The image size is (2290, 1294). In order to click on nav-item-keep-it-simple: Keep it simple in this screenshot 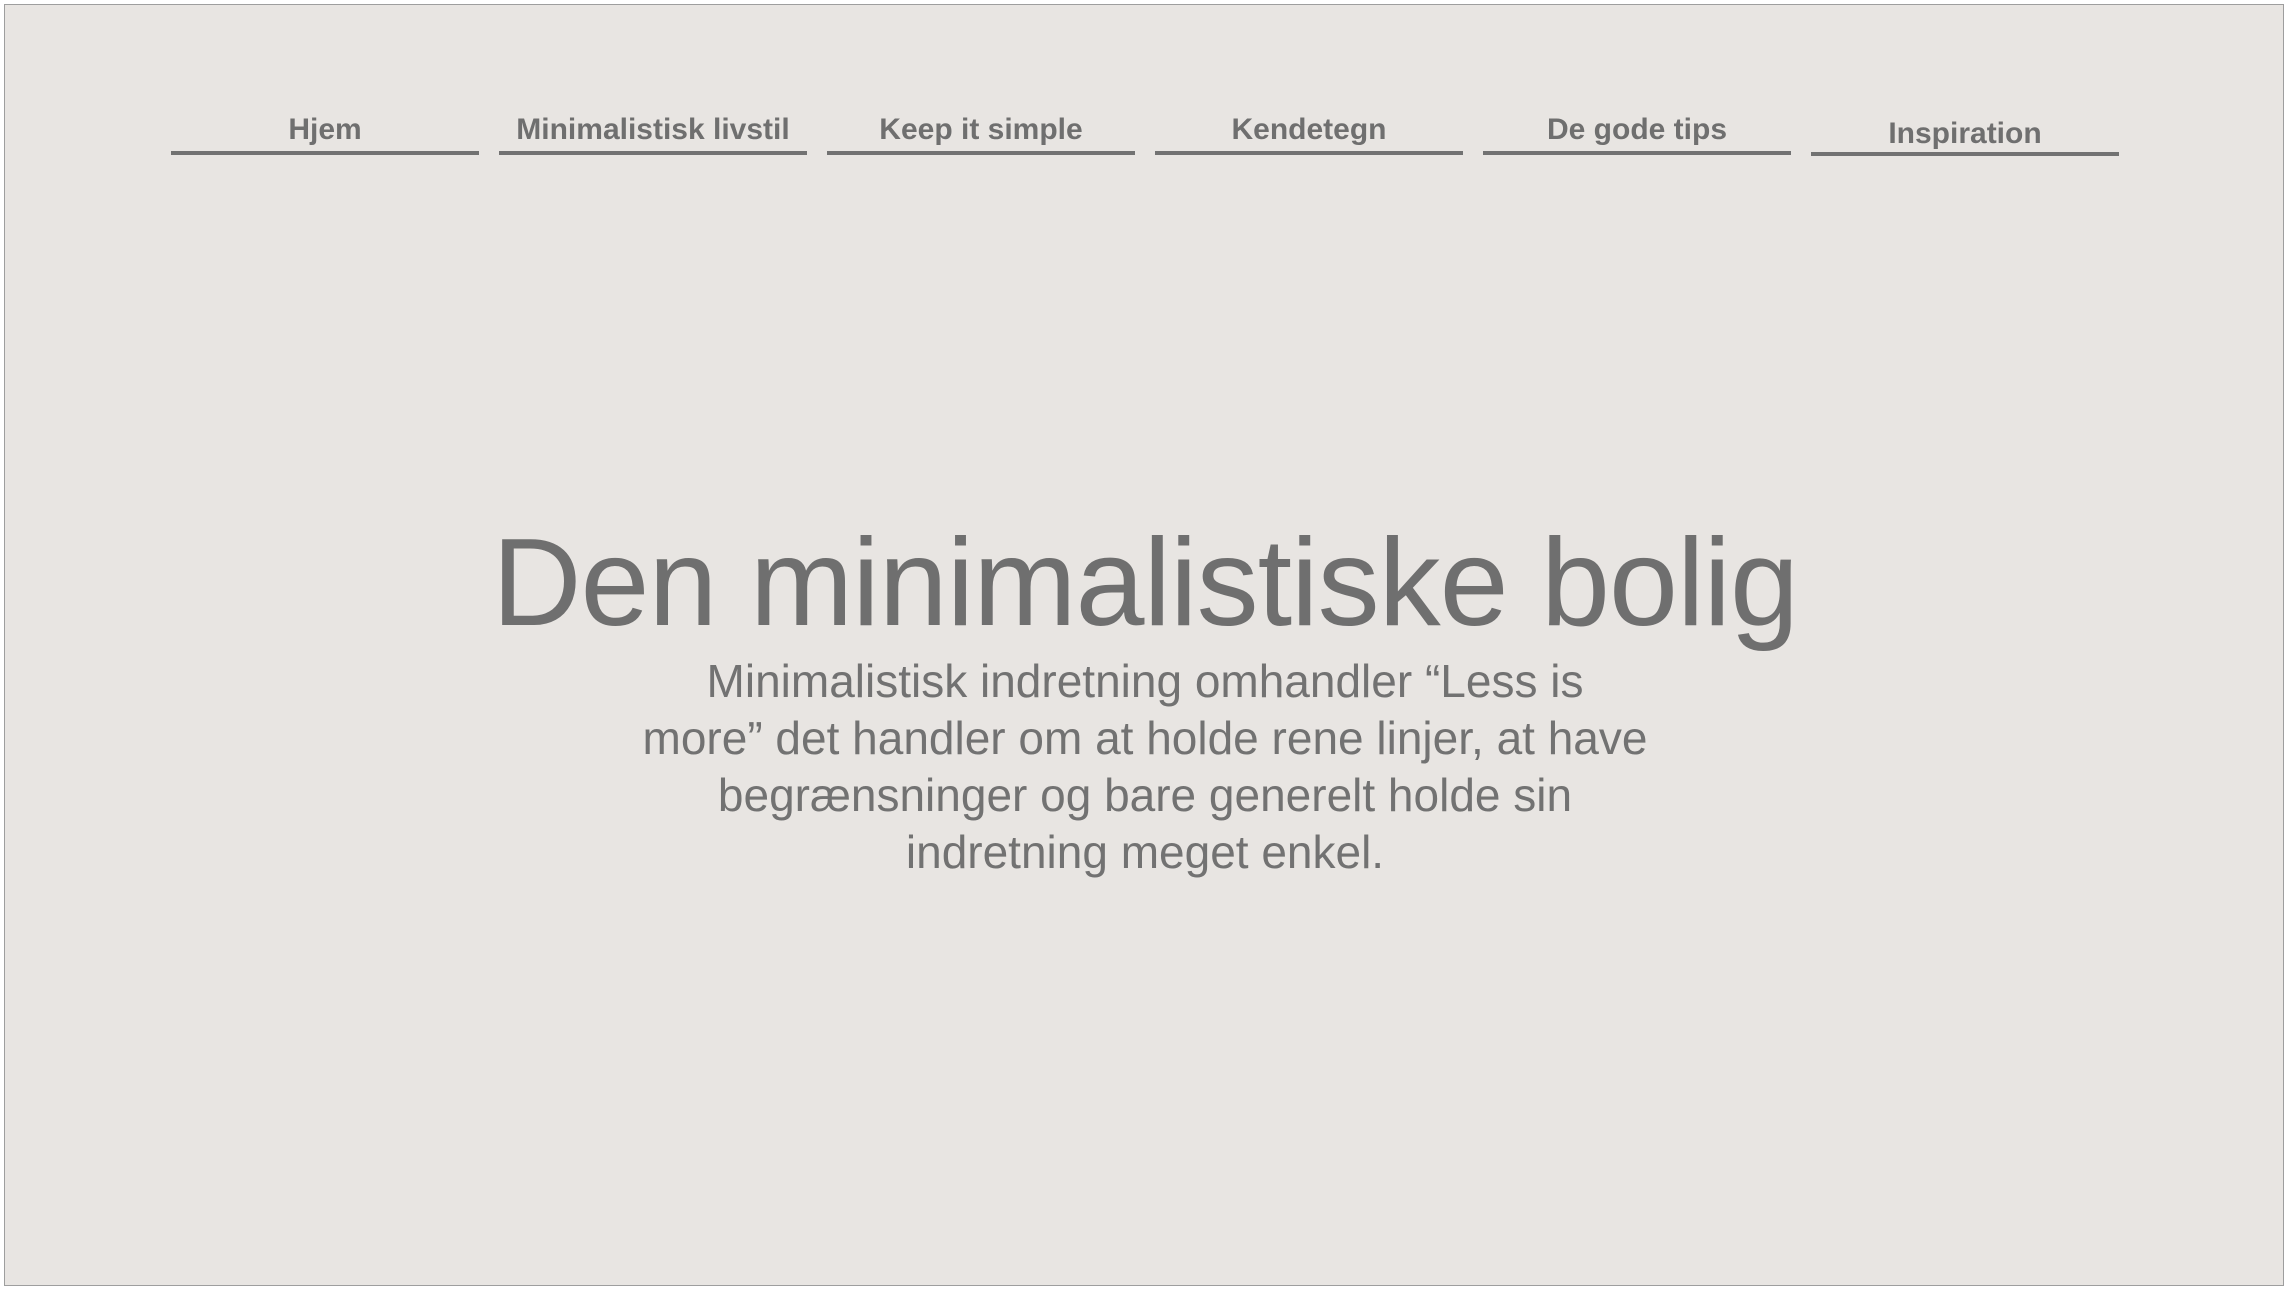, I will do `click(981, 128)`.